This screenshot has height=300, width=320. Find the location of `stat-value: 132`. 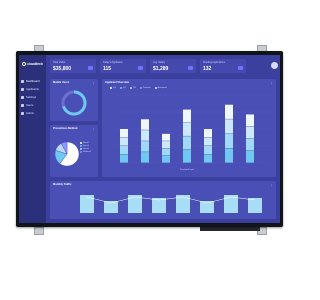

stat-value: 132 is located at coordinates (207, 69).